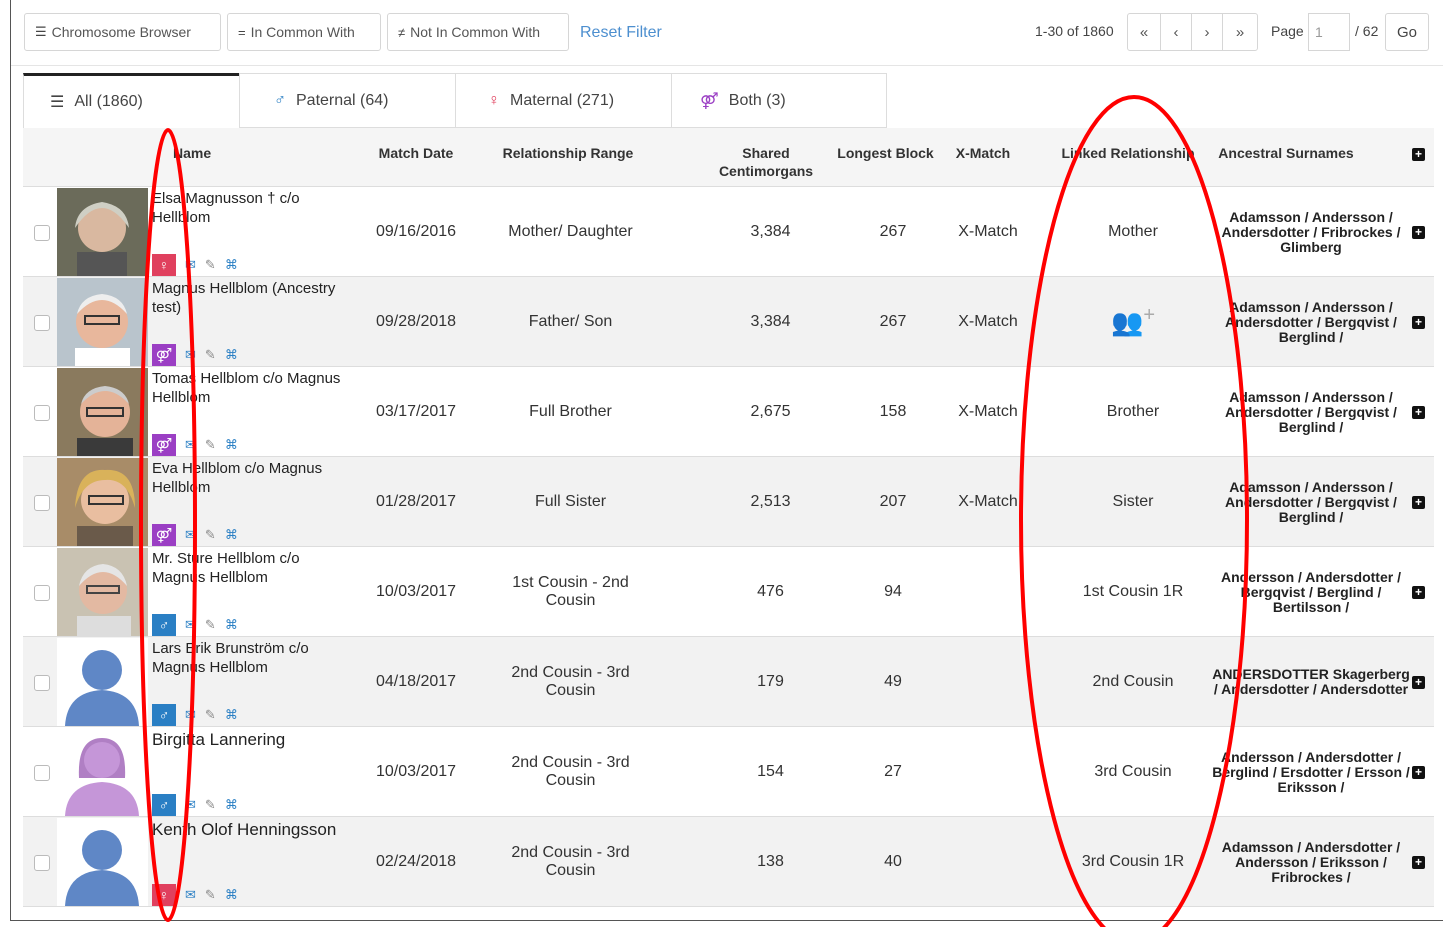 The height and width of the screenshot is (927, 1443). What do you see at coordinates (252, 298) in the screenshot?
I see `match-name: Magnus Hellblom (Ancestry test)` at bounding box center [252, 298].